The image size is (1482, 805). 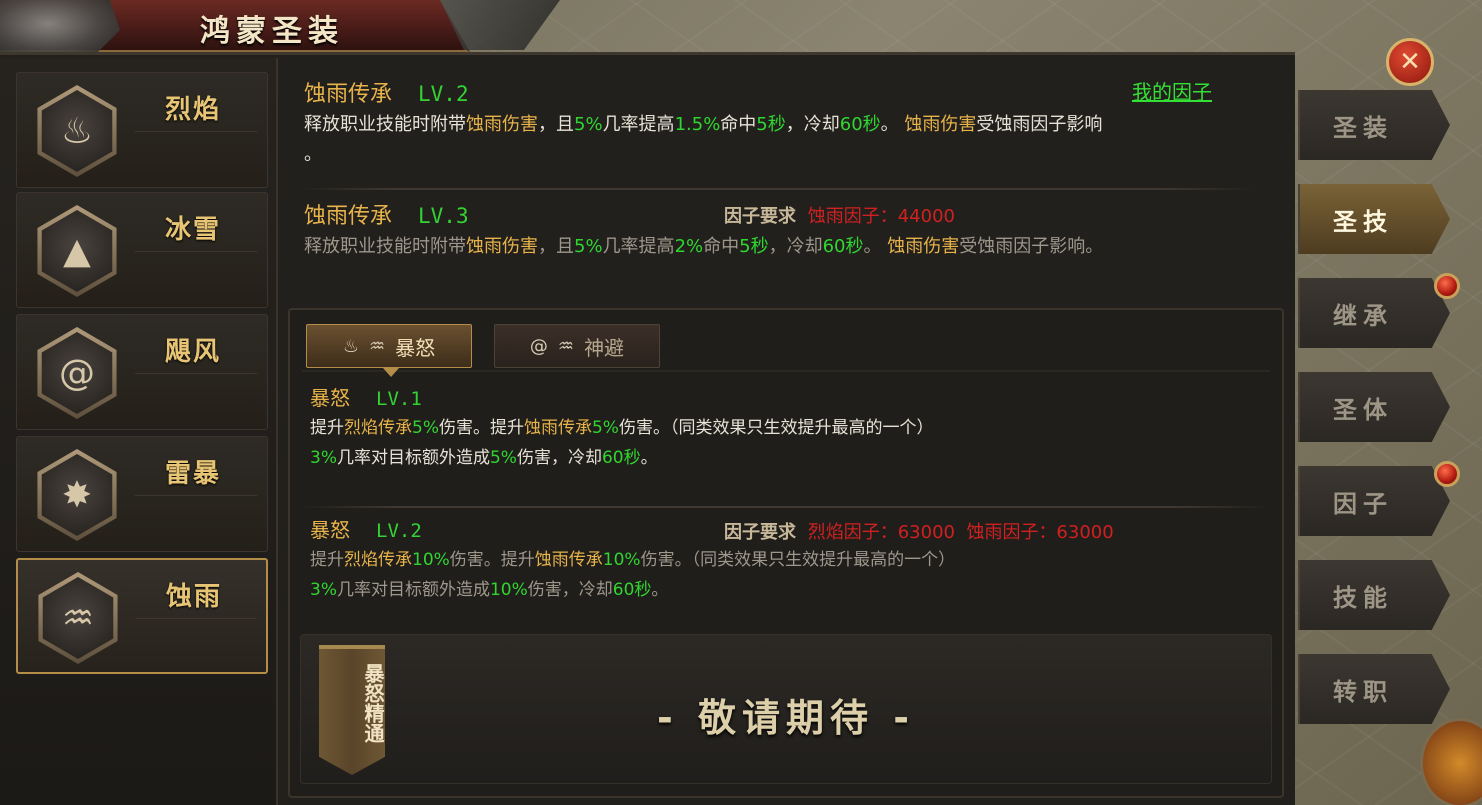 I want to click on mastery-section: 暴怒精通 - 敬请期待 -, so click(x=786, y=709).